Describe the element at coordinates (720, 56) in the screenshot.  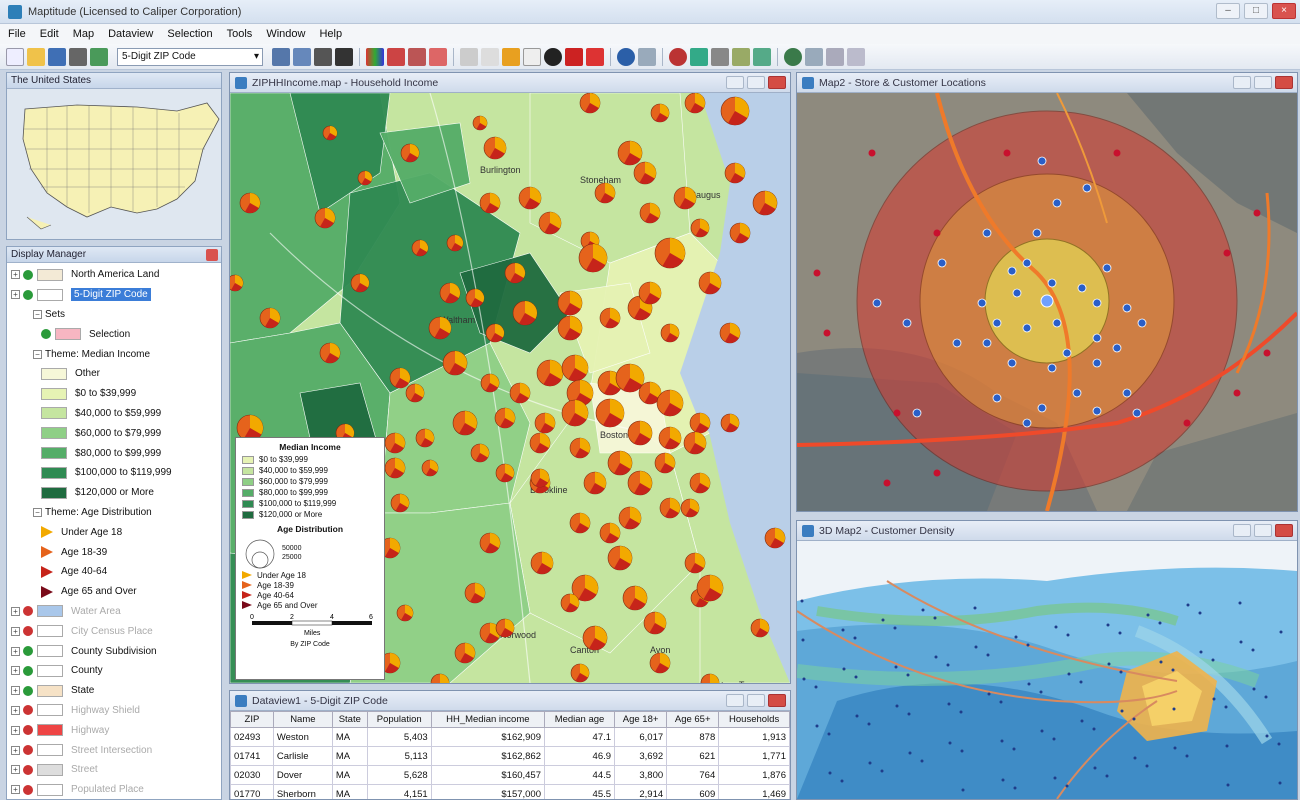
I see `pencil-icon` at that location.